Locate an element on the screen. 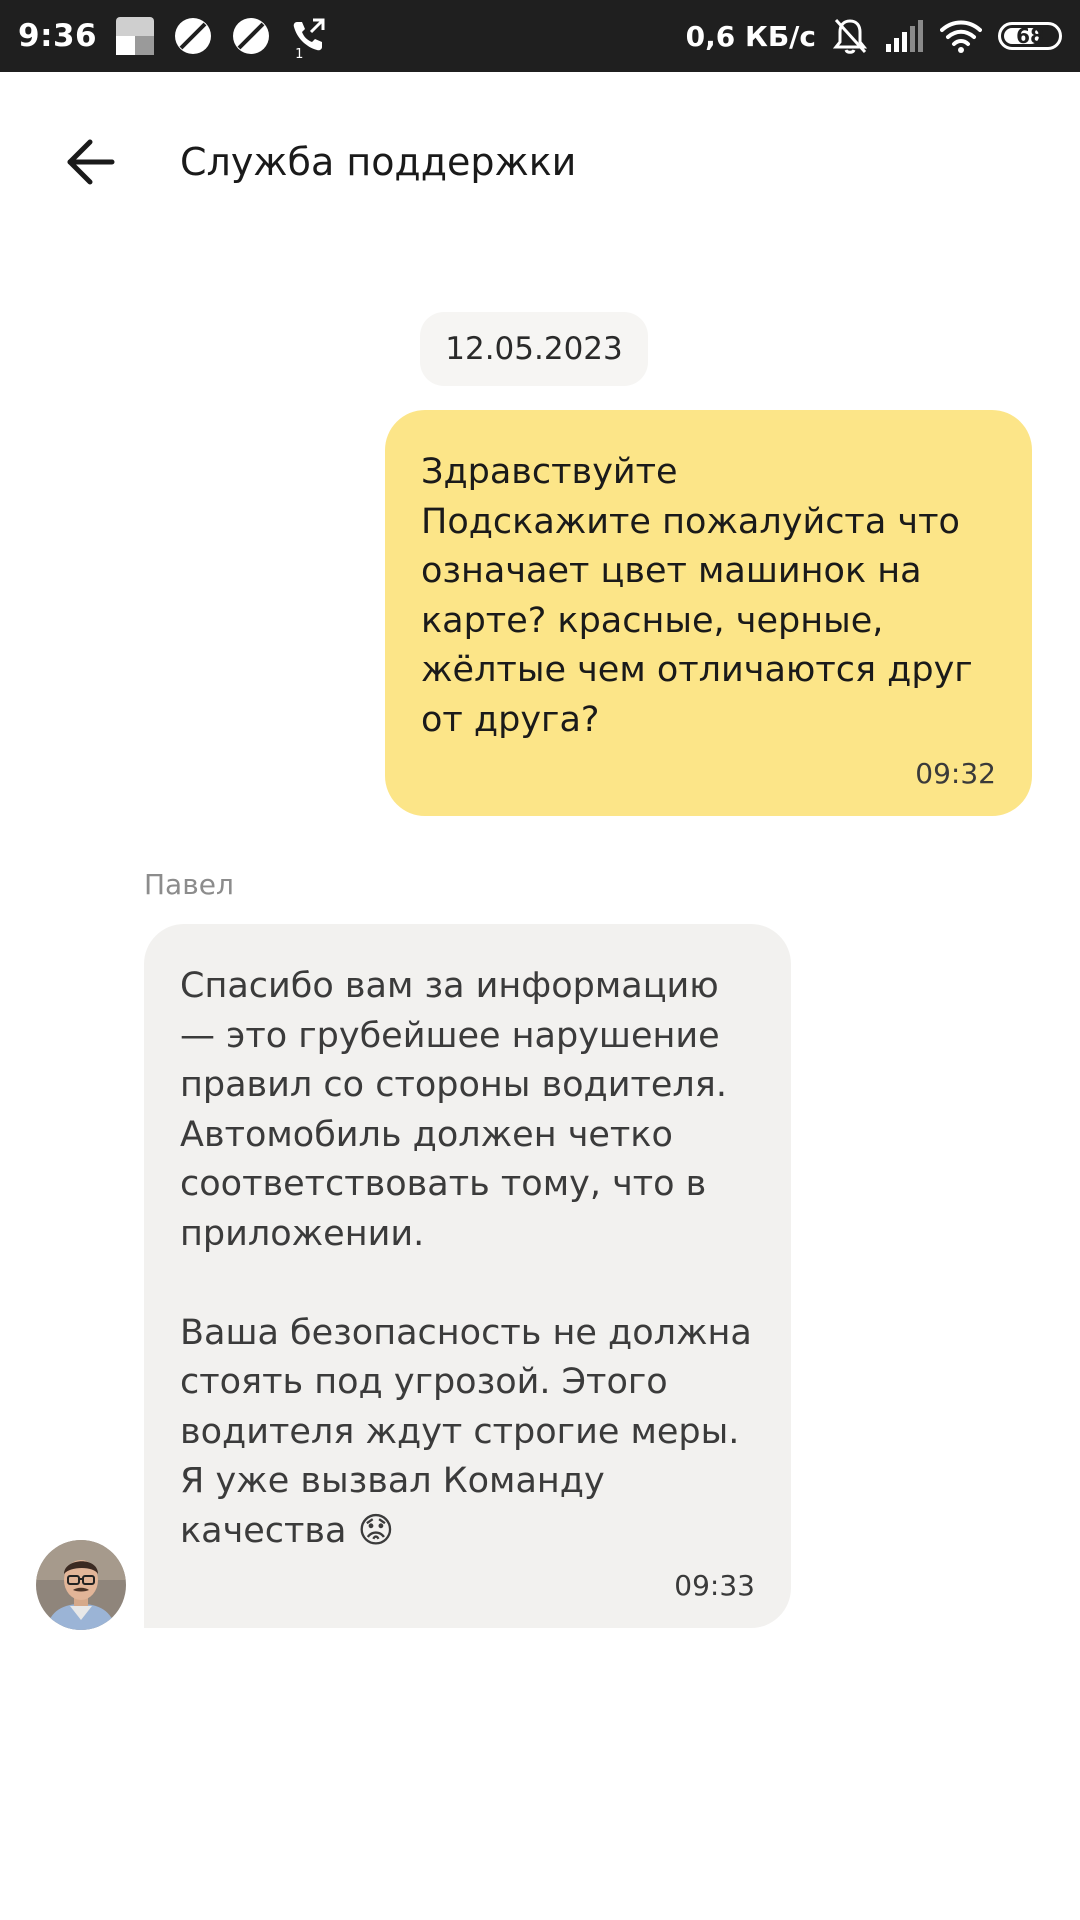 This screenshot has width=1080, height=1920. sender-name: Павел is located at coordinates (189, 884).